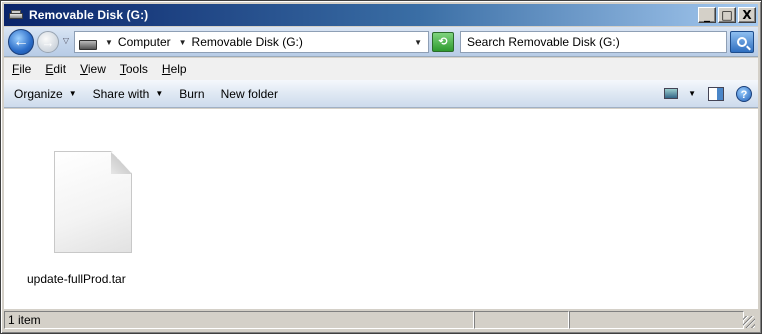 The height and width of the screenshot is (334, 762). I want to click on refresh-icon: ⟲, so click(443, 42).